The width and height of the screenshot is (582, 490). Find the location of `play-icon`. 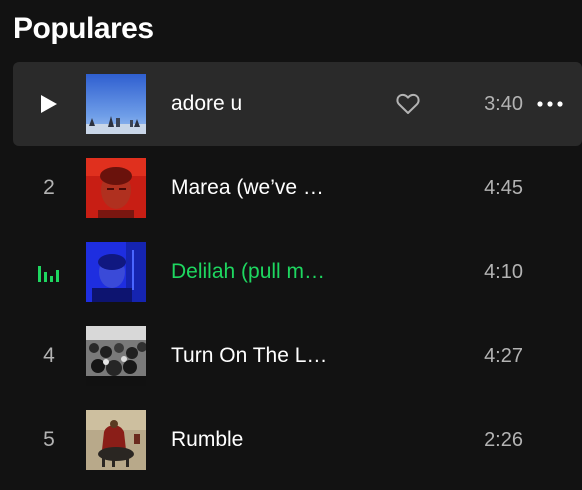

play-icon is located at coordinates (49, 104).